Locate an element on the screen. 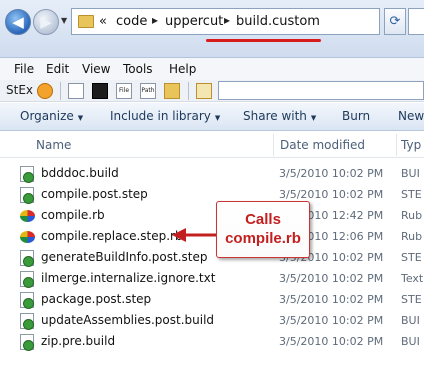 The image size is (424, 369). menu-help: Help is located at coordinates (182, 69).